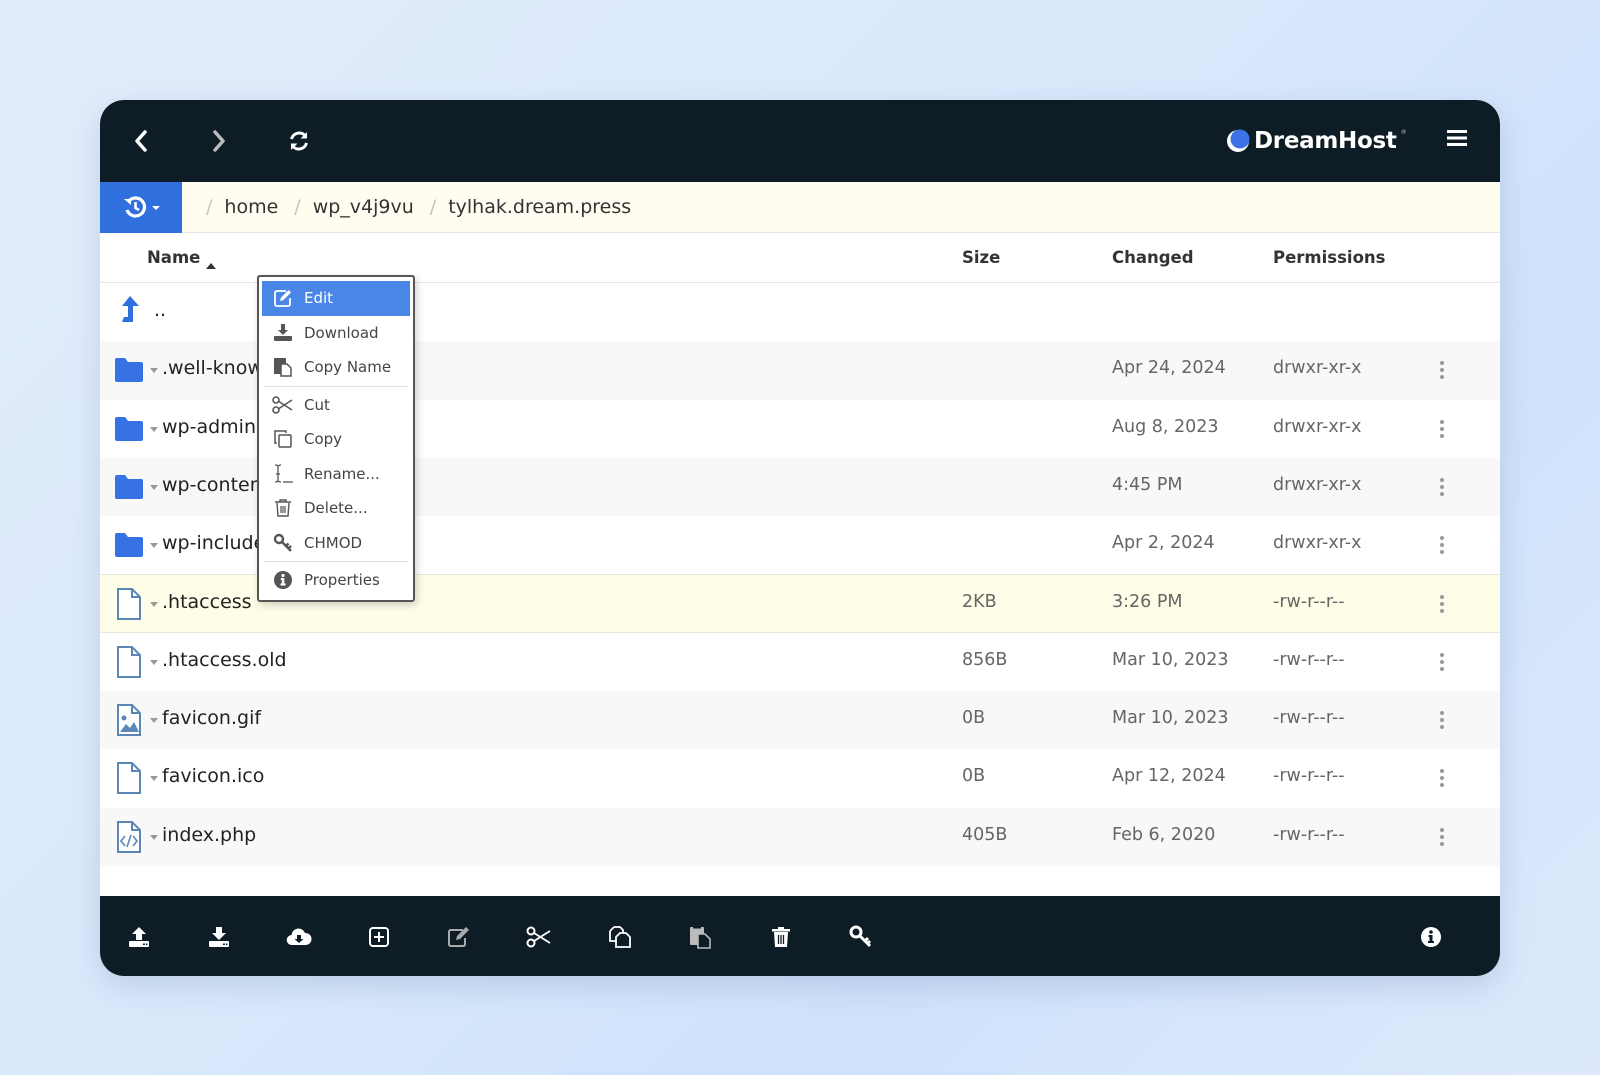 This screenshot has width=1600, height=1075. I want to click on file-name: .htaccess, so click(207, 602).